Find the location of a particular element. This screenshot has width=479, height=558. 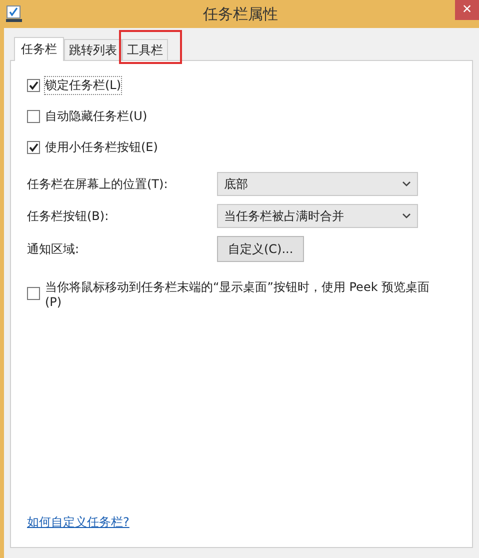

help-link: 如何自定义任务栏? is located at coordinates (78, 522).